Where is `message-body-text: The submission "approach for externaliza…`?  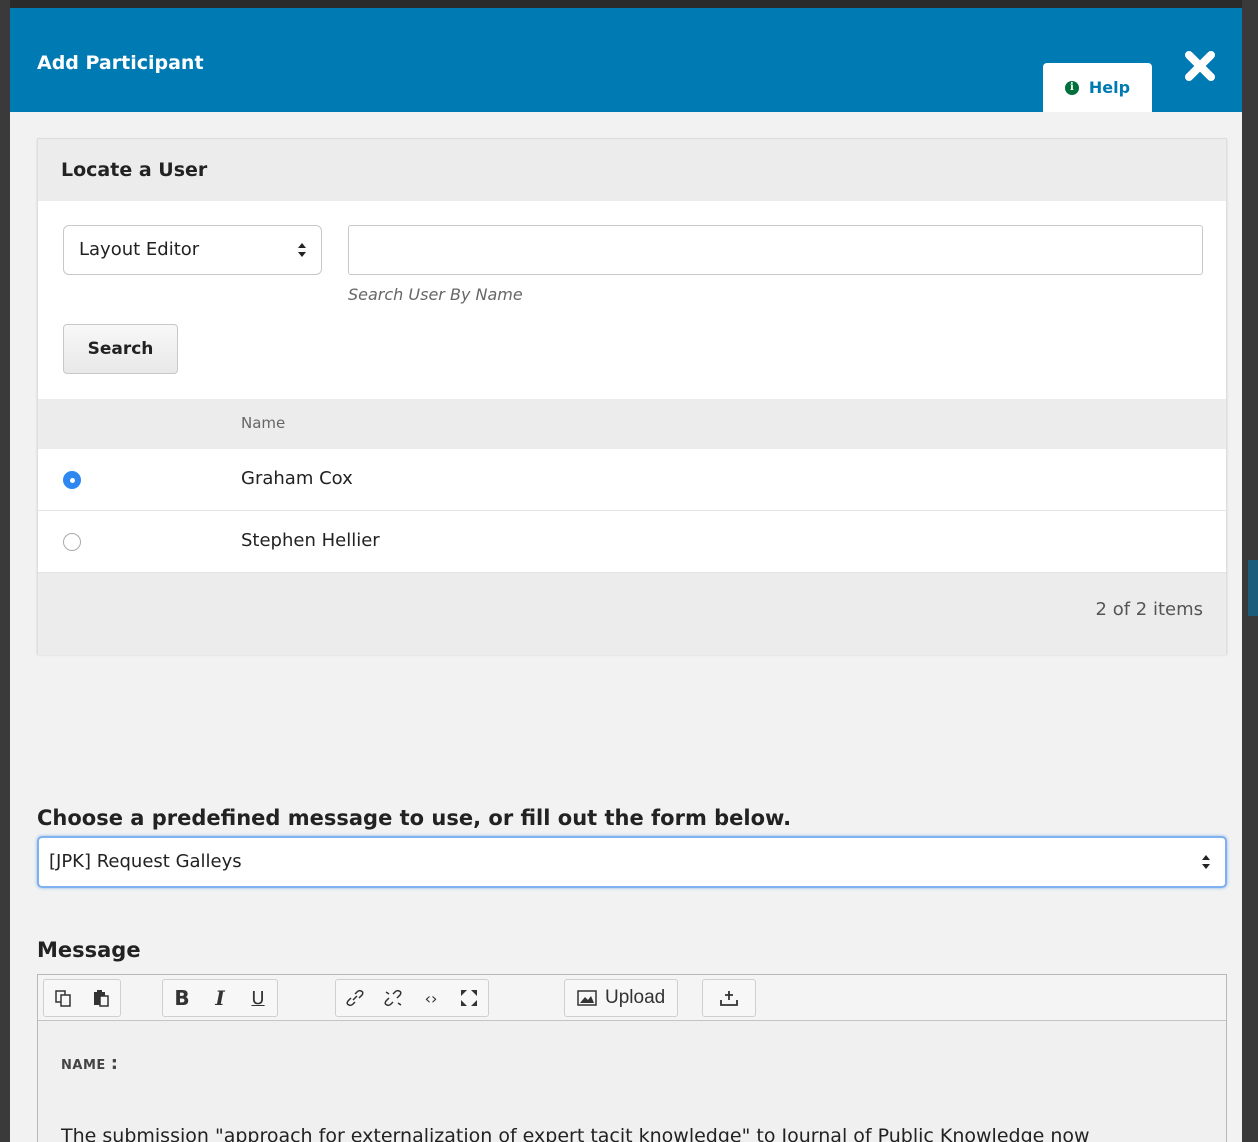 message-body-text: The submission "approach for externaliza… is located at coordinates (575, 1133).